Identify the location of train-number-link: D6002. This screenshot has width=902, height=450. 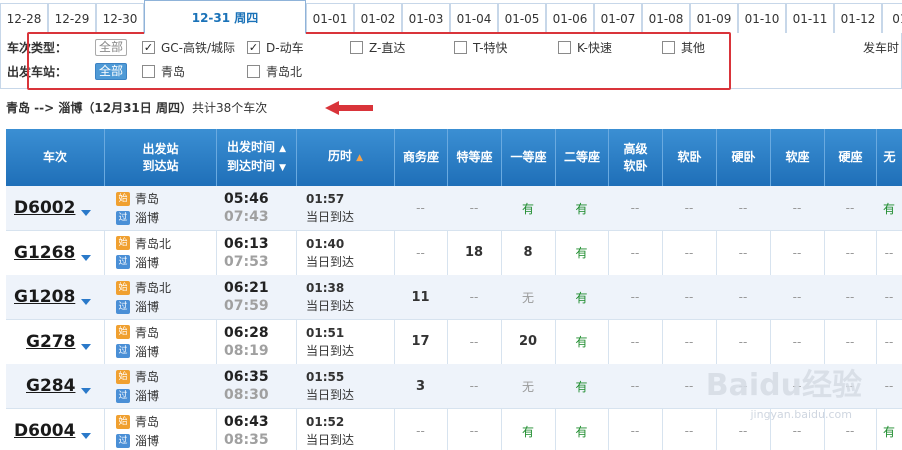
(44, 208).